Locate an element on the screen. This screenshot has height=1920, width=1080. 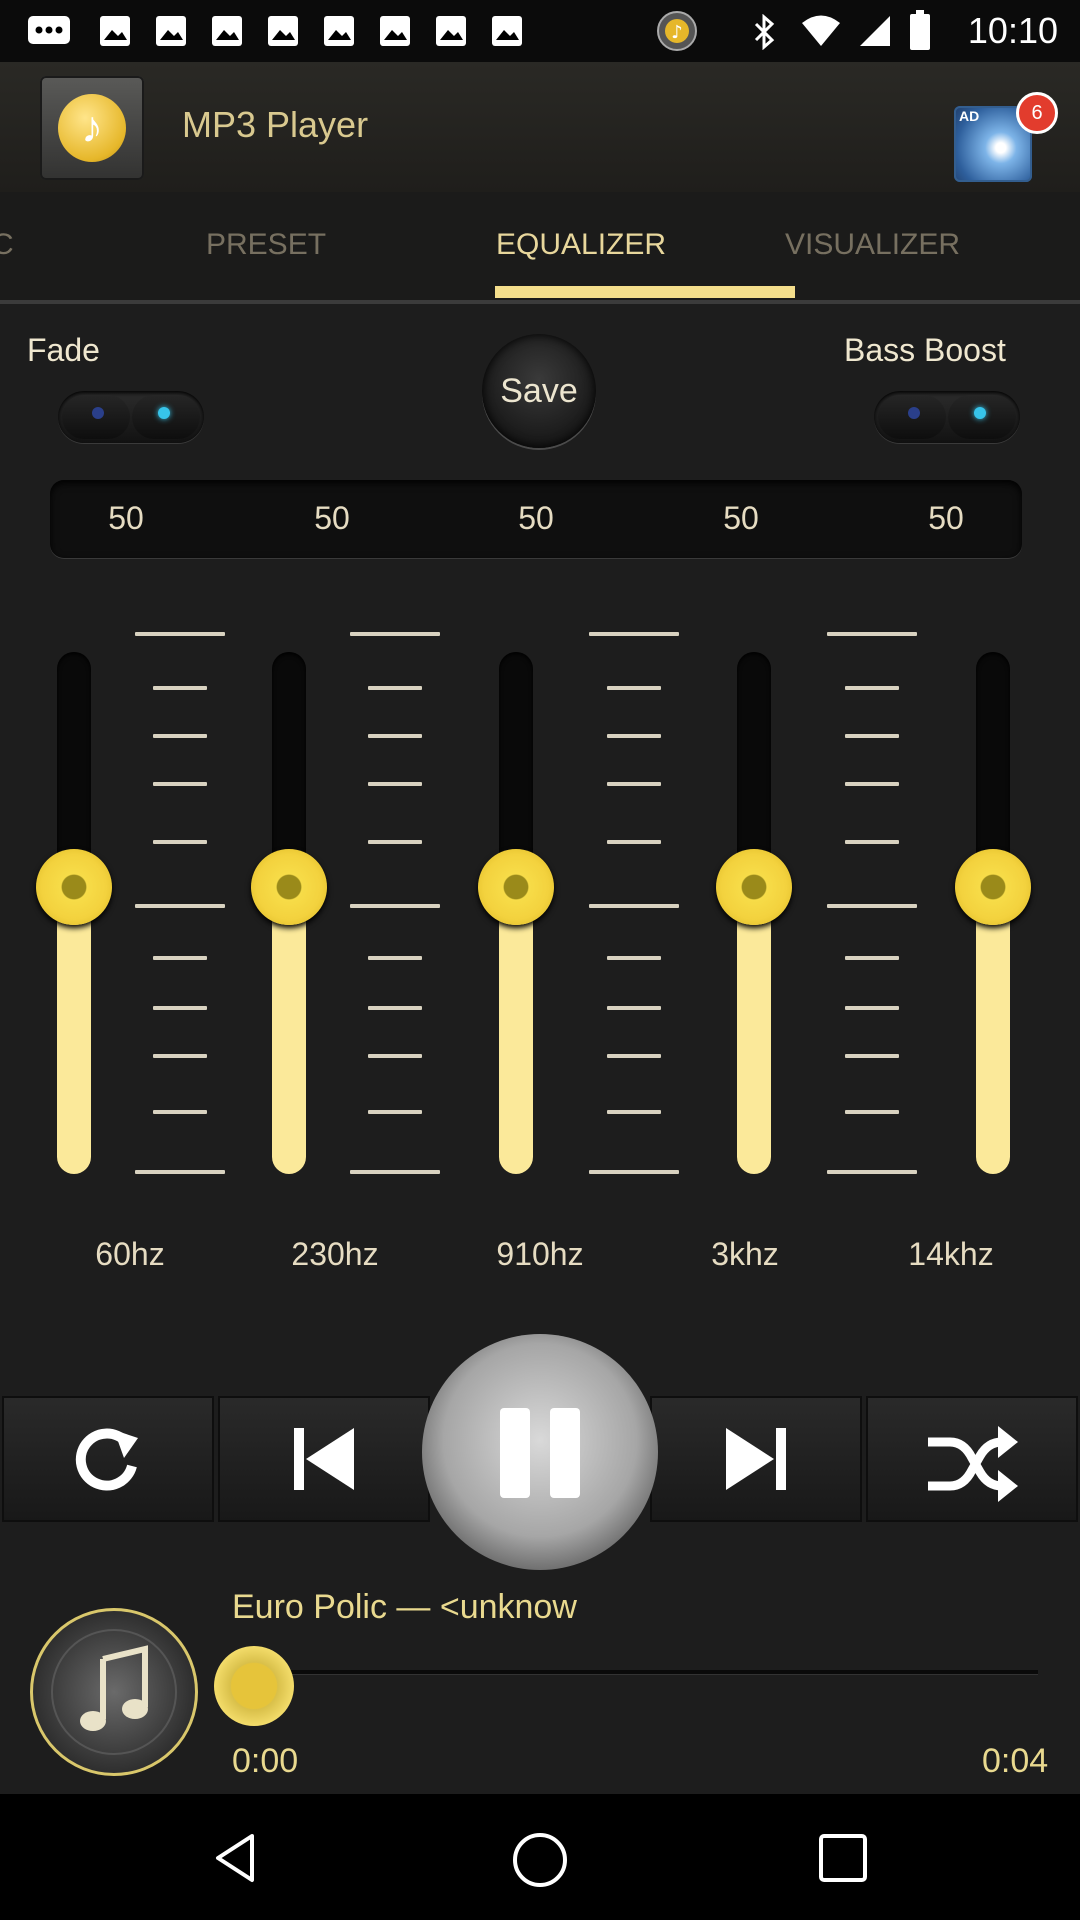
music-note-icon is located at coordinates (114, 1692).